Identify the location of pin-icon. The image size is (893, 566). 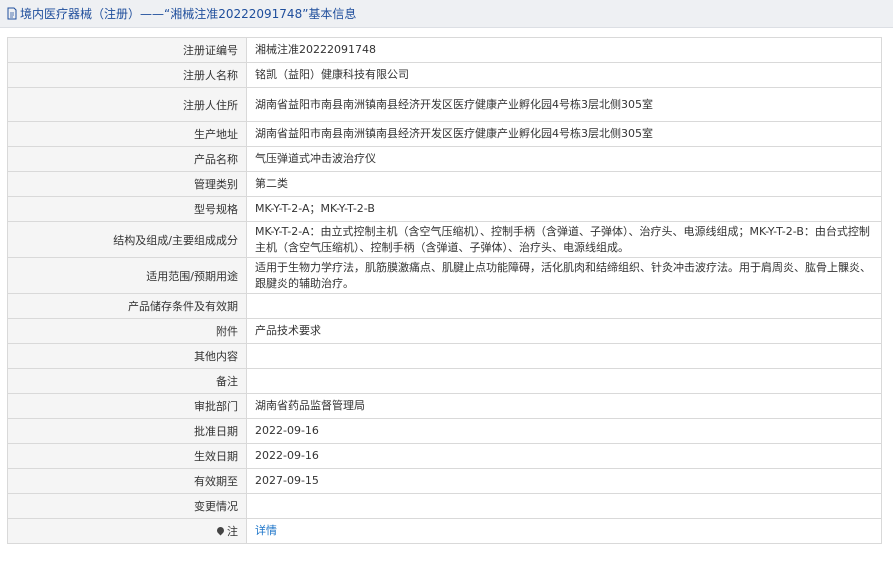
(220, 530).